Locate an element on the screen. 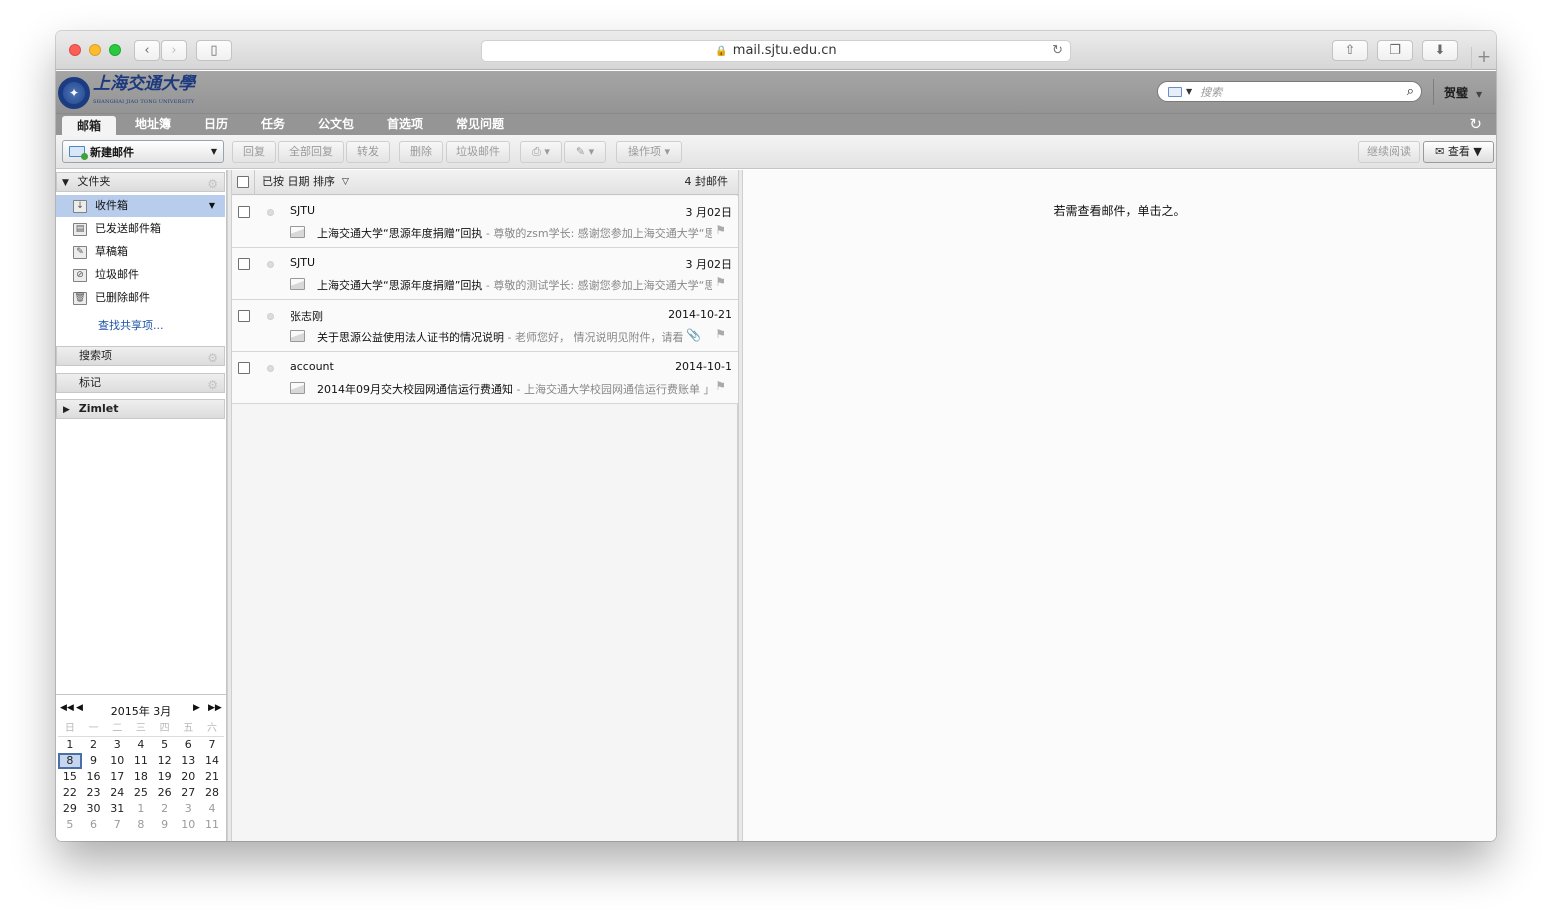 The height and width of the screenshot is (921, 1552). tab-preferences: 首选项 is located at coordinates (405, 125).